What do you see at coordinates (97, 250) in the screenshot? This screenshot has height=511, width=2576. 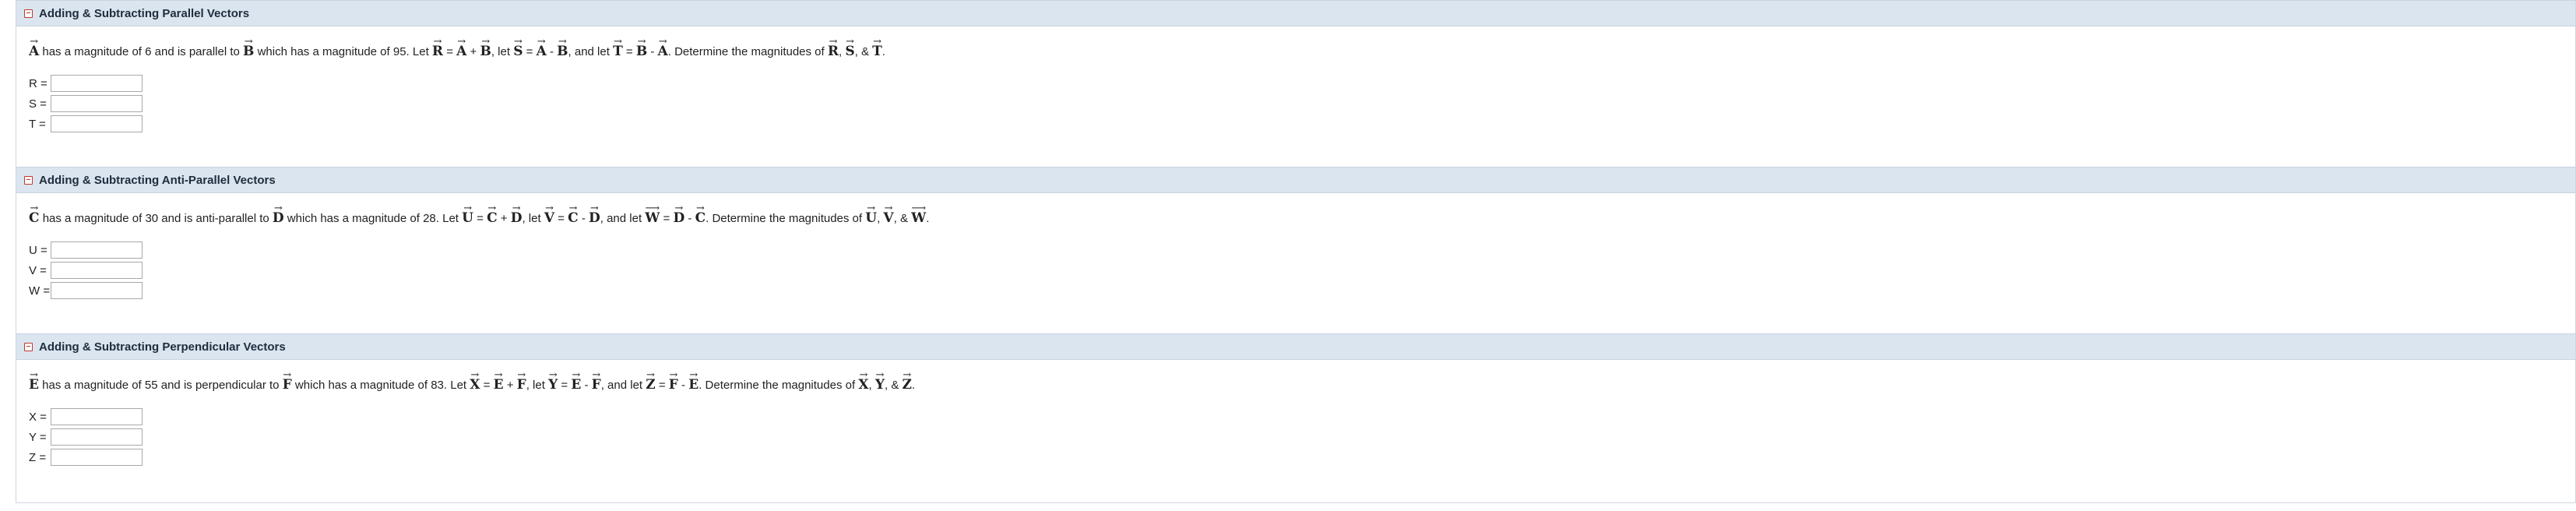 I see `answer-input-u` at bounding box center [97, 250].